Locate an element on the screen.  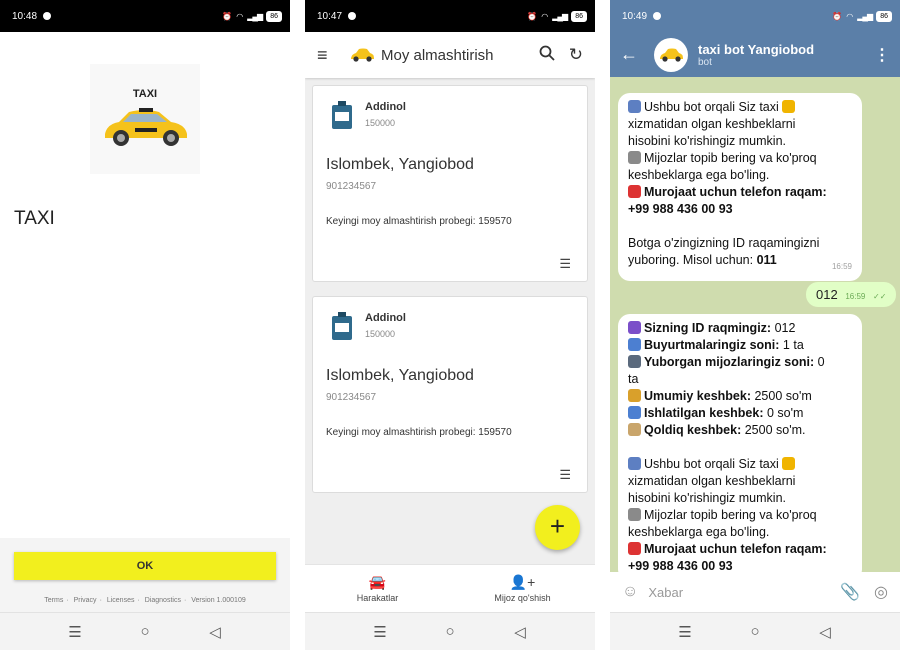
app-bar: ≡ Moy almashtirish ↻ is located at coordinates (450, 55).